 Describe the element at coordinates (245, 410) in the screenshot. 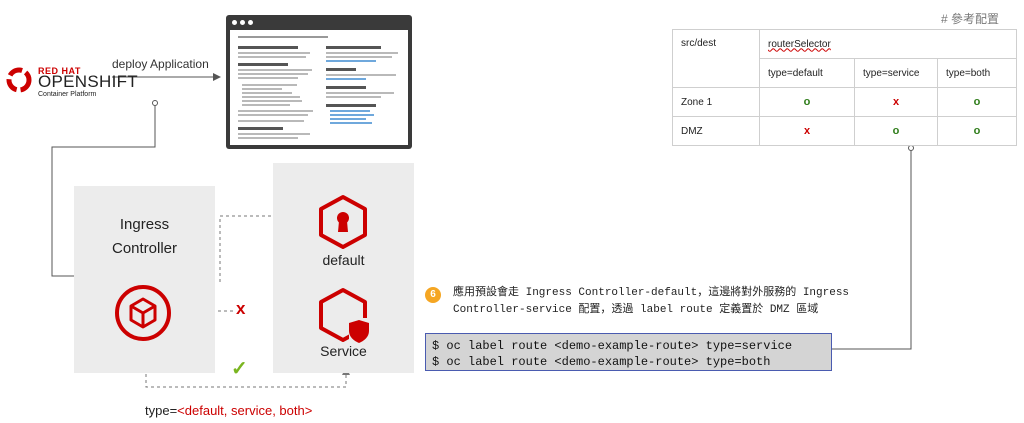

I see `type-label-values: <default, service, both>` at that location.